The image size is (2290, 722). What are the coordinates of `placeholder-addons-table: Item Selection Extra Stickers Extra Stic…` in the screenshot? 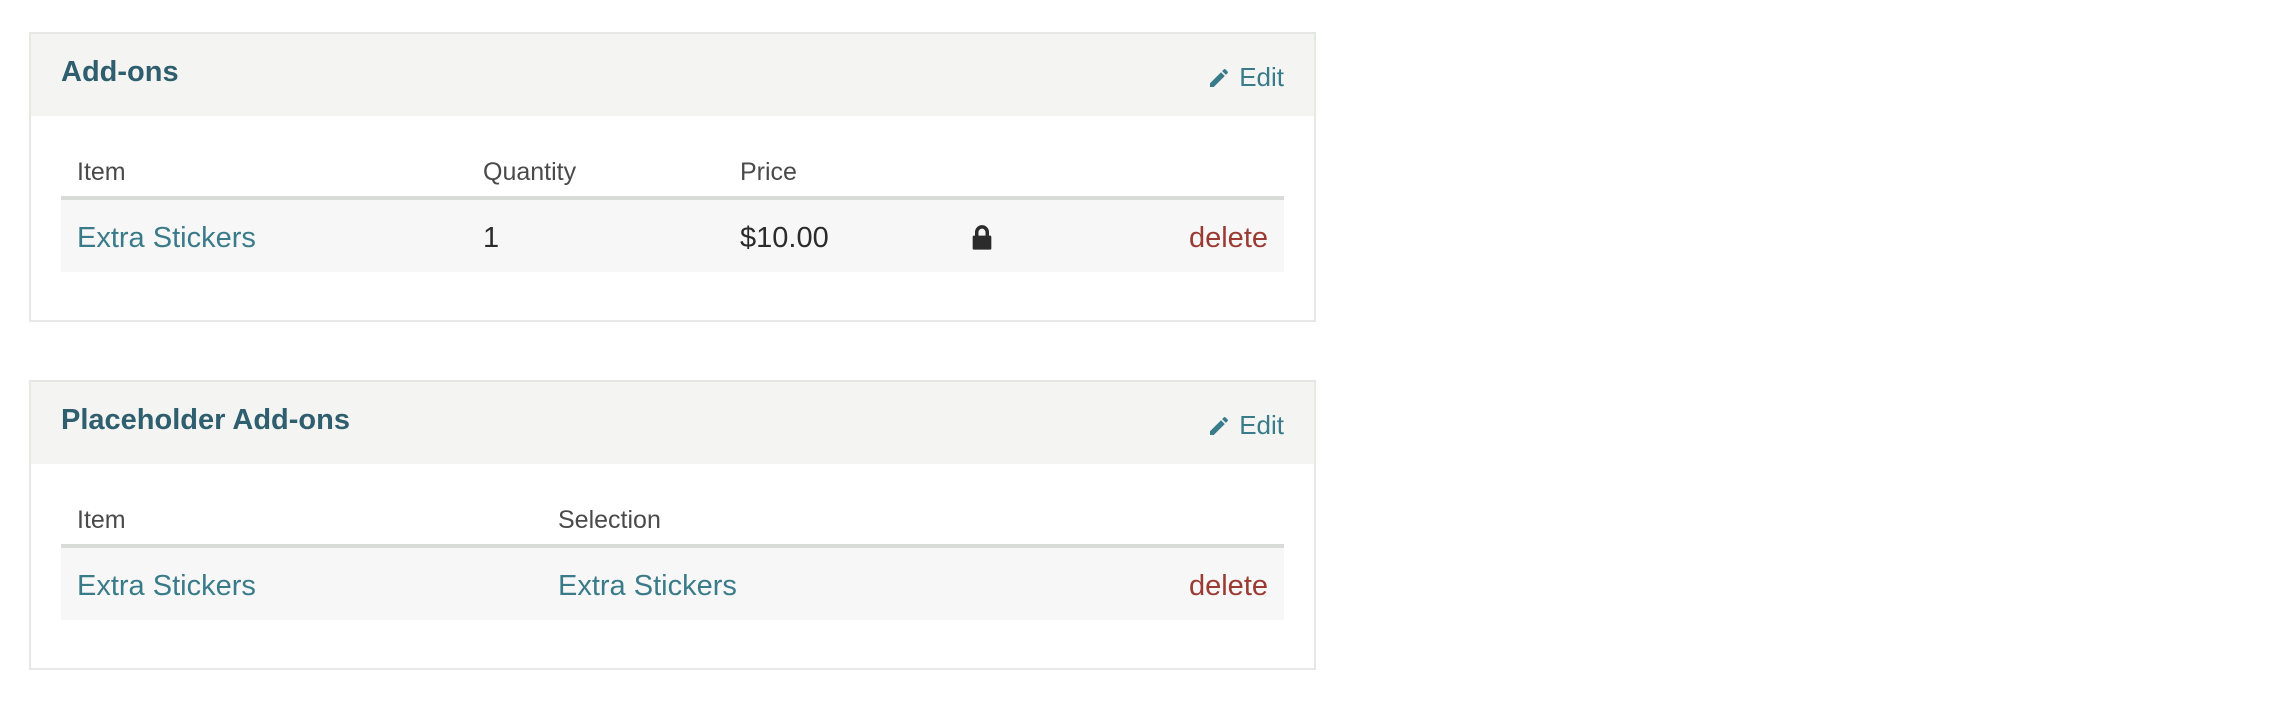 It's located at (672, 557).